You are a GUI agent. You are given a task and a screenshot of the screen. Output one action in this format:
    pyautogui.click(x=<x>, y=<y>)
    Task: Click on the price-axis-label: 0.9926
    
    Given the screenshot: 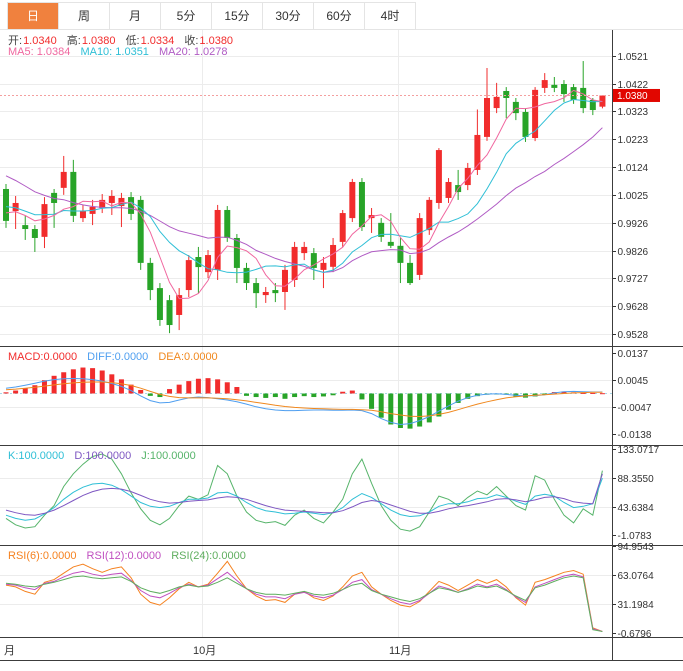 What is the action you would take?
    pyautogui.click(x=633, y=224)
    